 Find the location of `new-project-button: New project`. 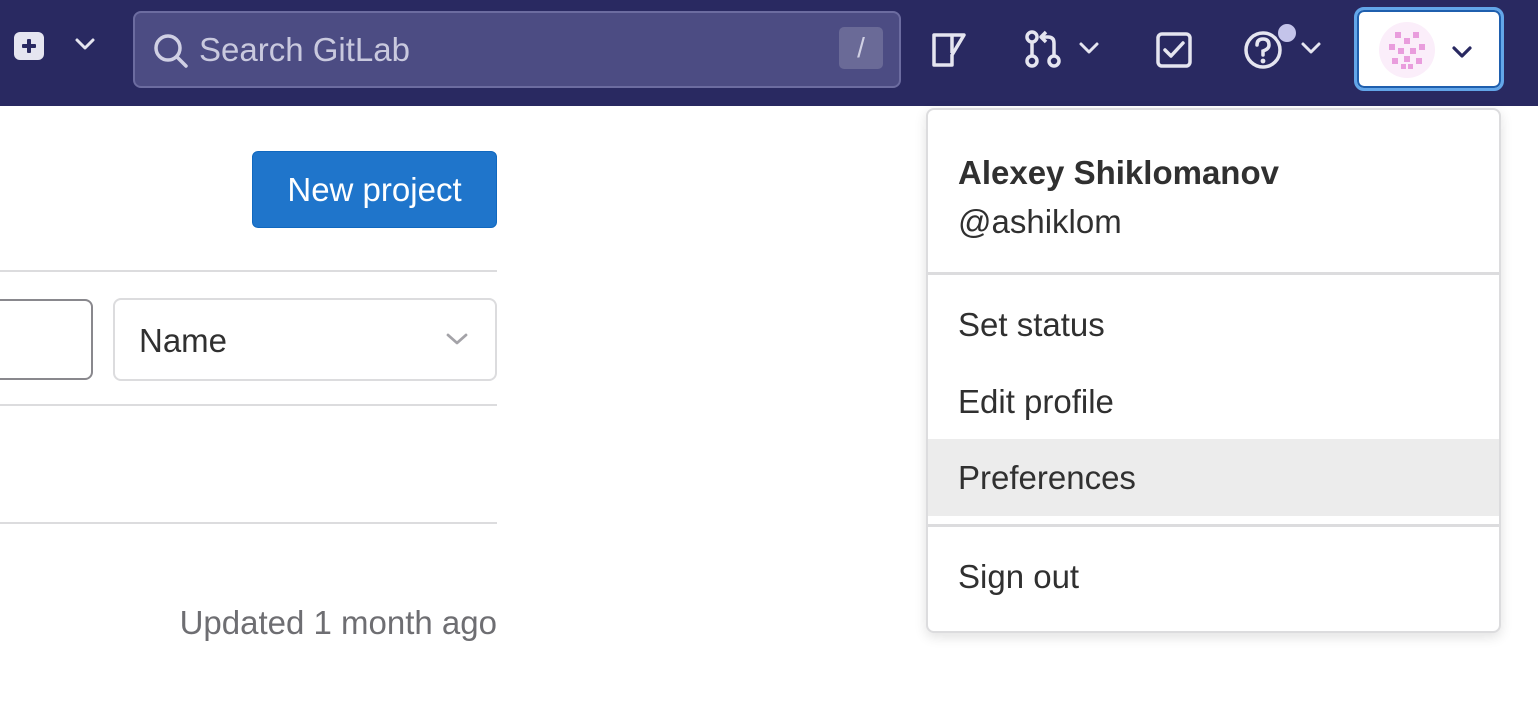

new-project-button: New project is located at coordinates (374, 189).